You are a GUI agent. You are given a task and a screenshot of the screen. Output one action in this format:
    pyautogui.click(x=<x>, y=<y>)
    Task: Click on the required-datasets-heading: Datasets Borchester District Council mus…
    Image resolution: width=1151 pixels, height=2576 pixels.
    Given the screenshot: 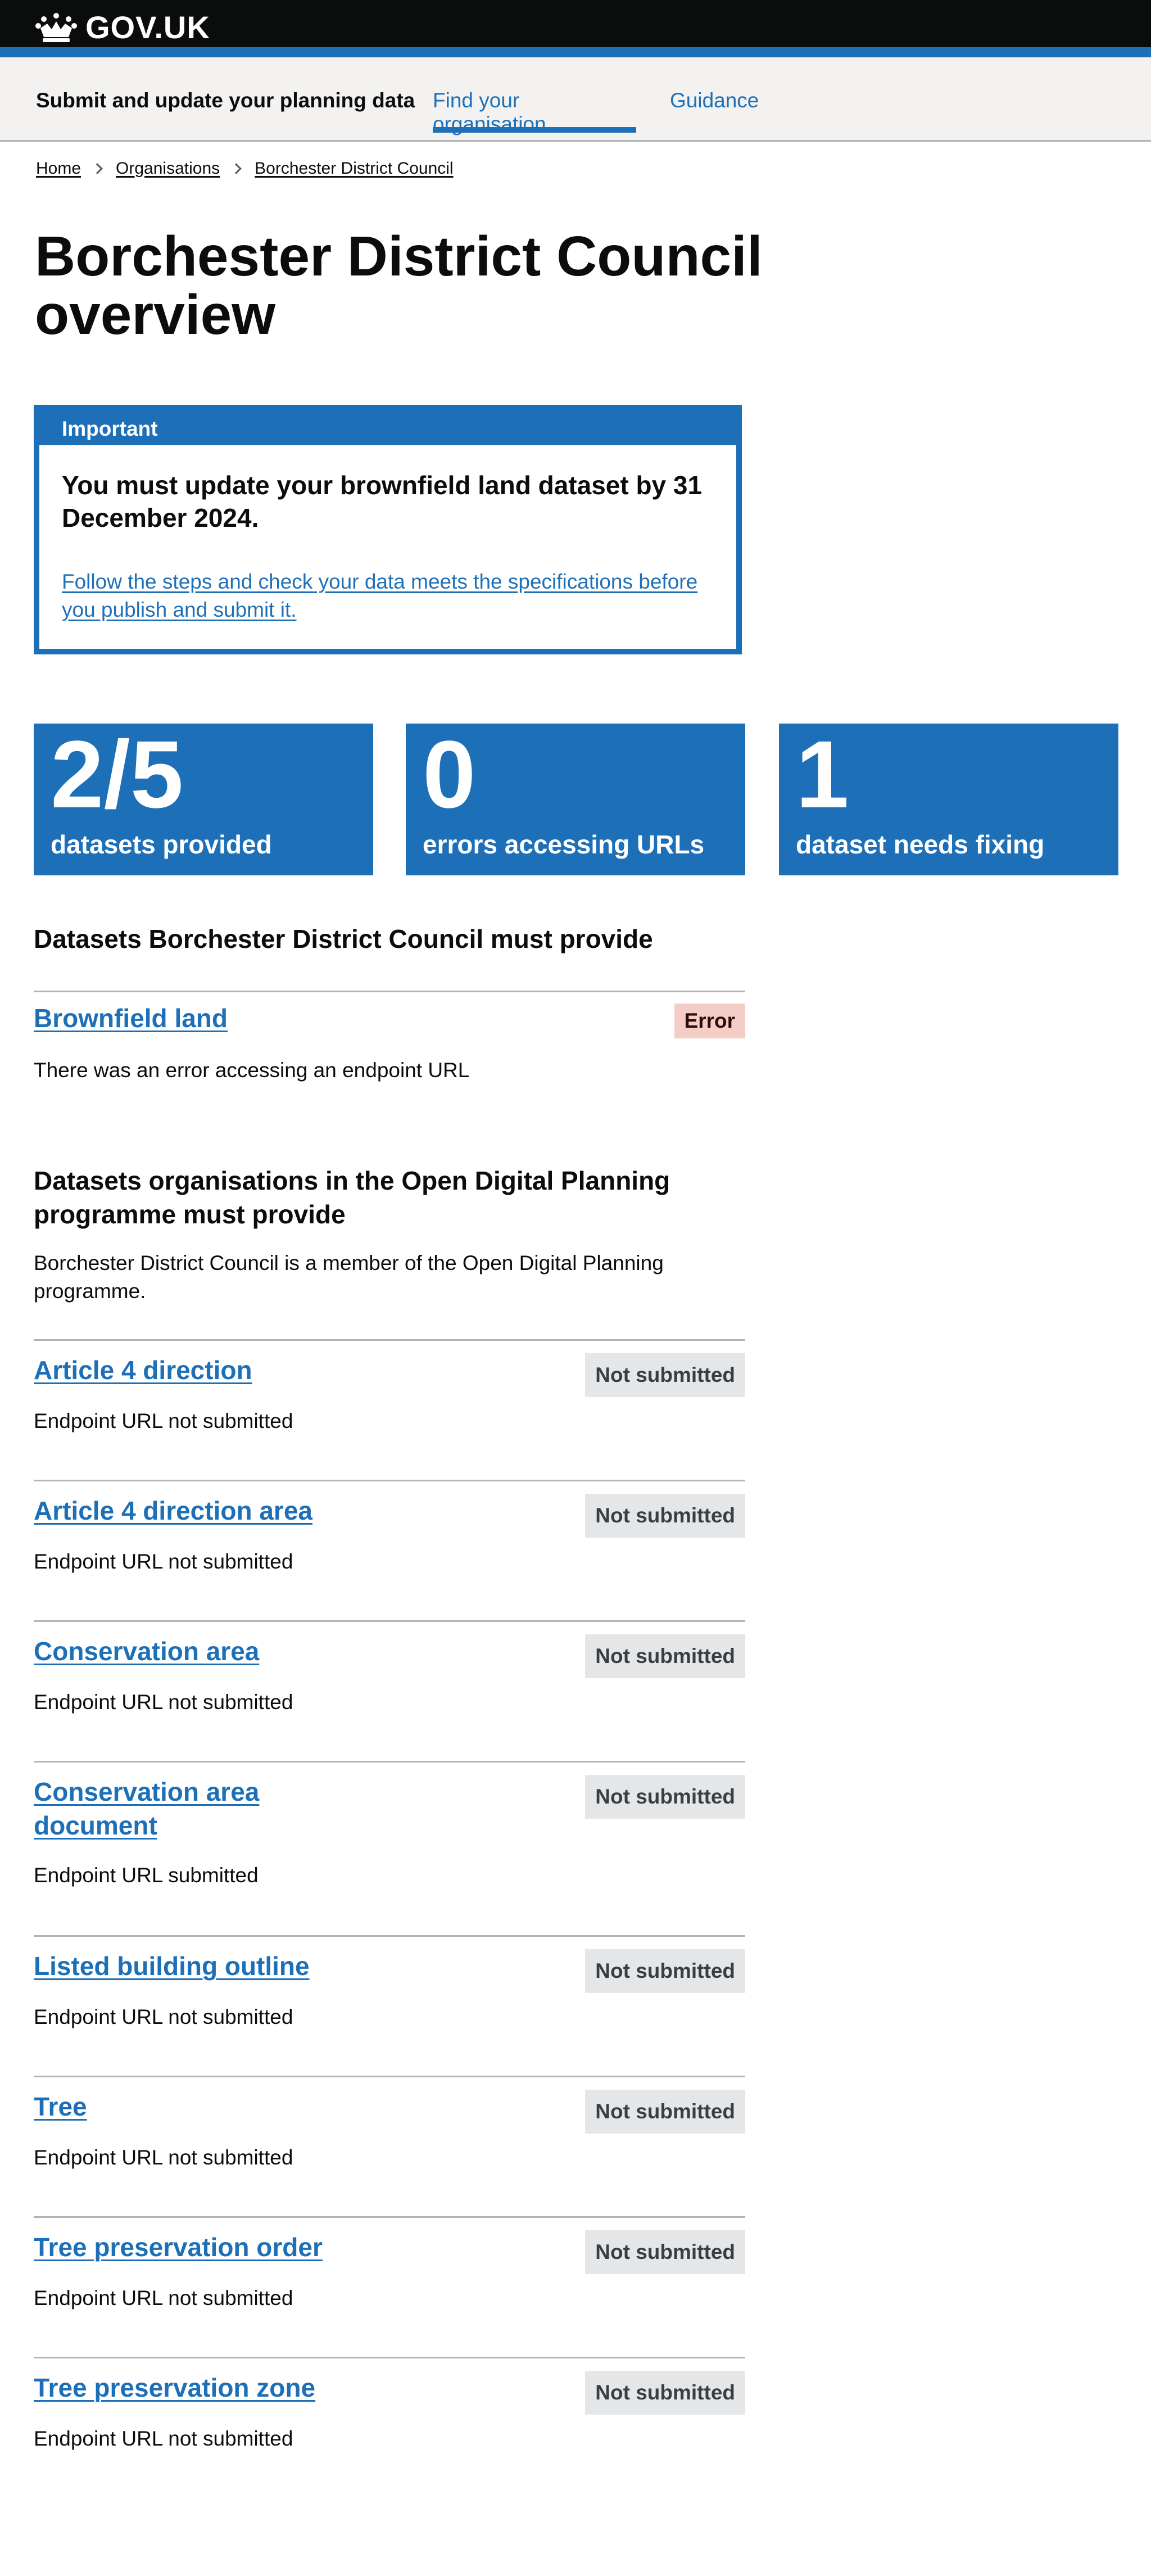 What is the action you would take?
    pyautogui.click(x=343, y=938)
    